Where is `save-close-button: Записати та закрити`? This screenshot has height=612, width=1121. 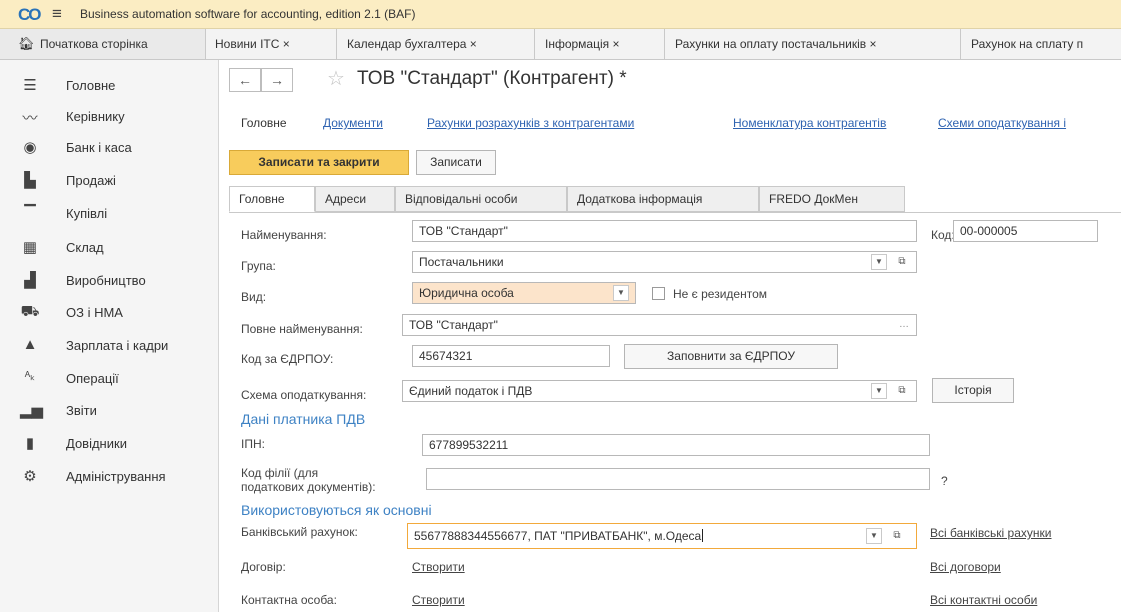
save-close-button: Записати та закрити is located at coordinates (319, 162).